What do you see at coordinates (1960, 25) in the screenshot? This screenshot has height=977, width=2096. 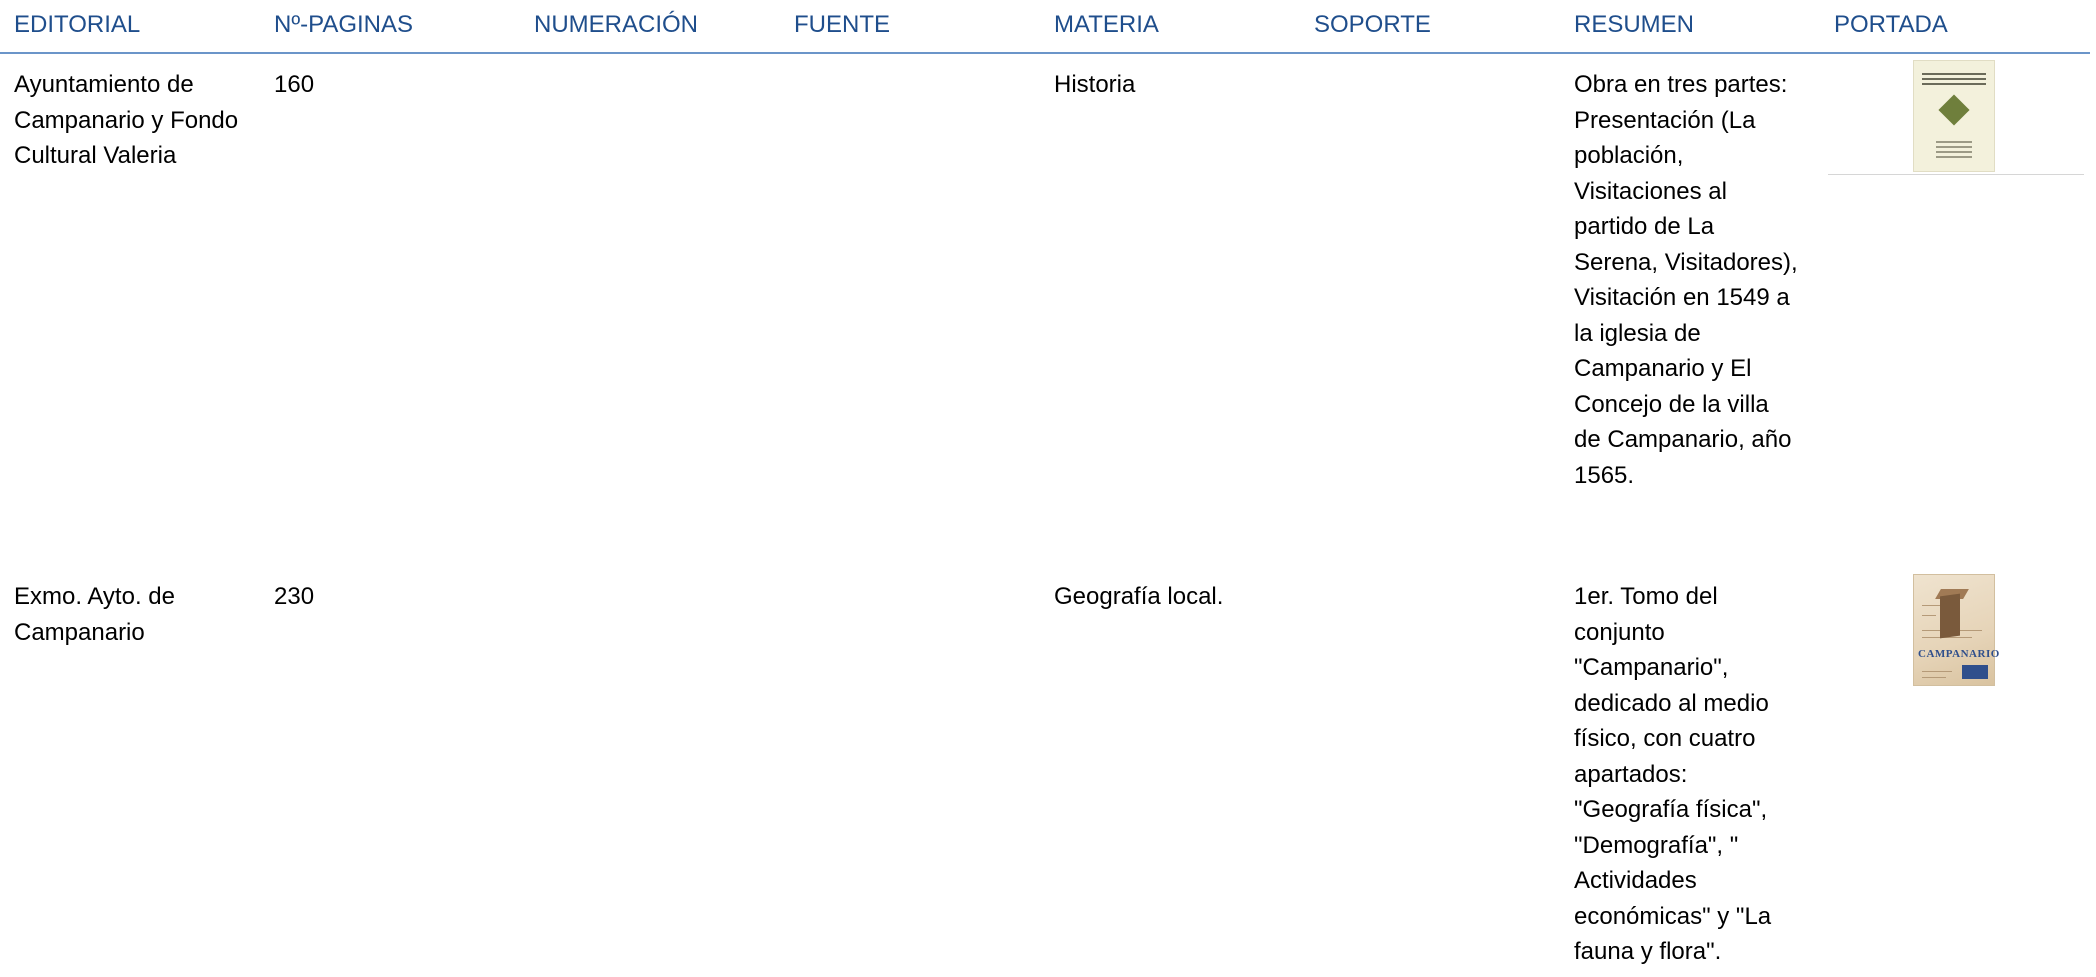 I see `column-header-portada: PORTADA` at bounding box center [1960, 25].